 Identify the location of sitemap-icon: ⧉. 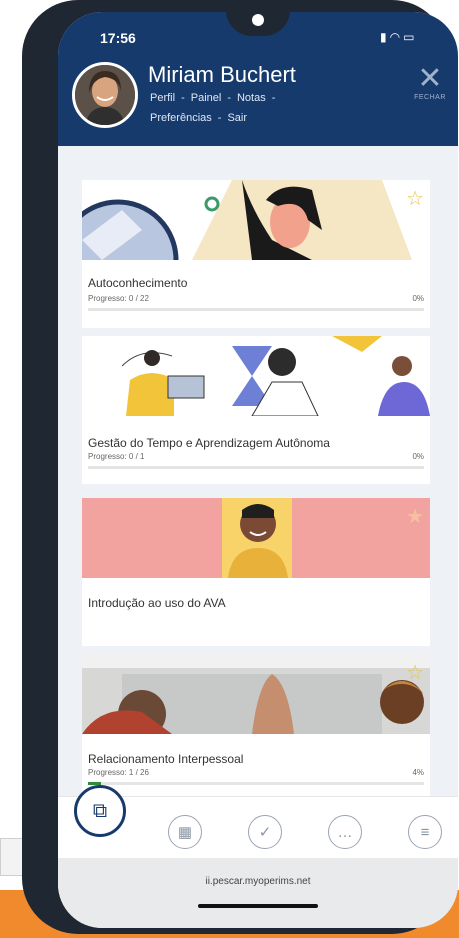
(100, 811).